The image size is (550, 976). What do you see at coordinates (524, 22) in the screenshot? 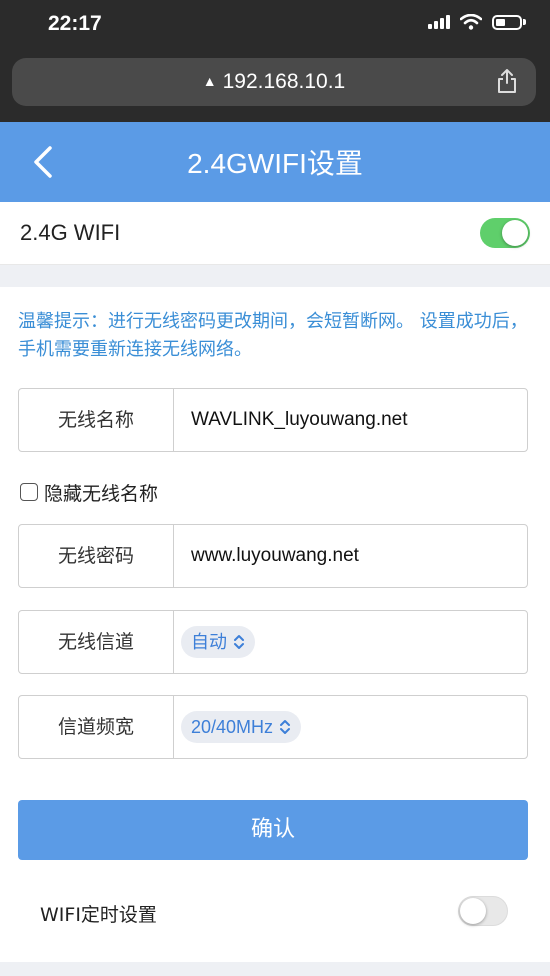
I see `battery-tip` at bounding box center [524, 22].